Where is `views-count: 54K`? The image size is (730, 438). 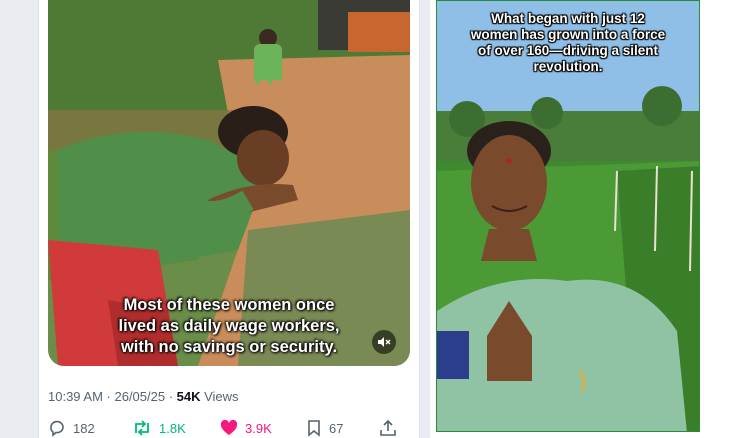
views-count: 54K is located at coordinates (188, 396).